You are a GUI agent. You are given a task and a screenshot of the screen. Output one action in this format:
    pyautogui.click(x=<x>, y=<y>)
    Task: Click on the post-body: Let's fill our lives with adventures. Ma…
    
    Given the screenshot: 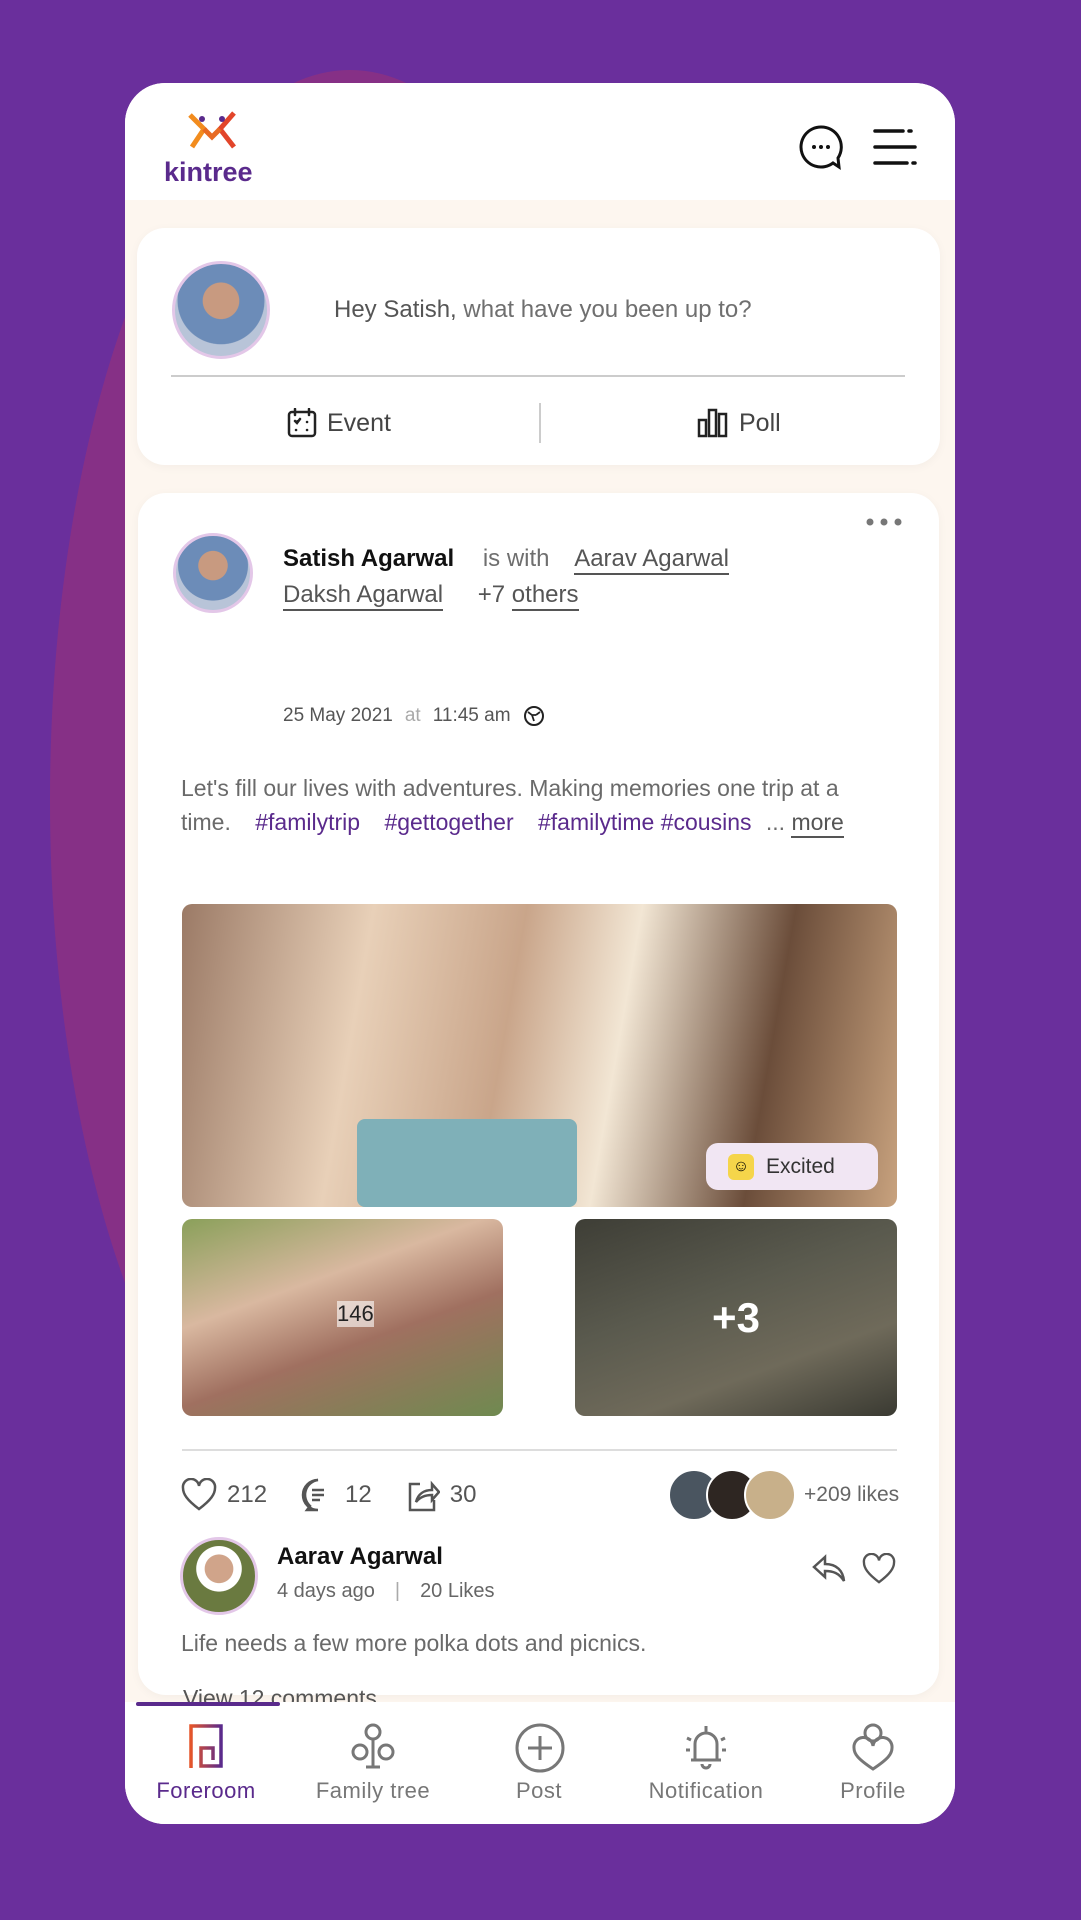 What is the action you would take?
    pyautogui.click(x=536, y=805)
    